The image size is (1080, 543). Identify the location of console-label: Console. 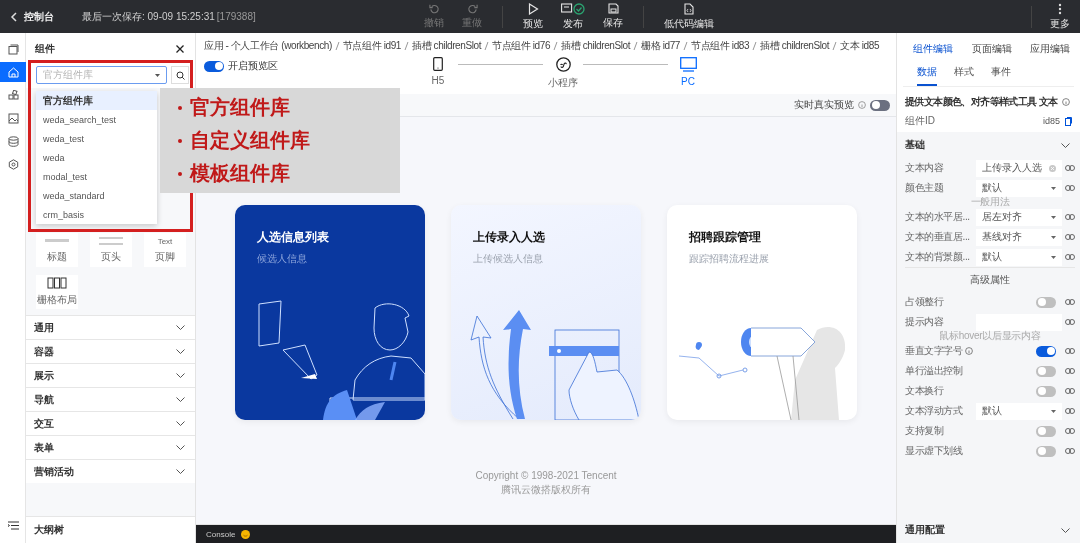
(221, 534).